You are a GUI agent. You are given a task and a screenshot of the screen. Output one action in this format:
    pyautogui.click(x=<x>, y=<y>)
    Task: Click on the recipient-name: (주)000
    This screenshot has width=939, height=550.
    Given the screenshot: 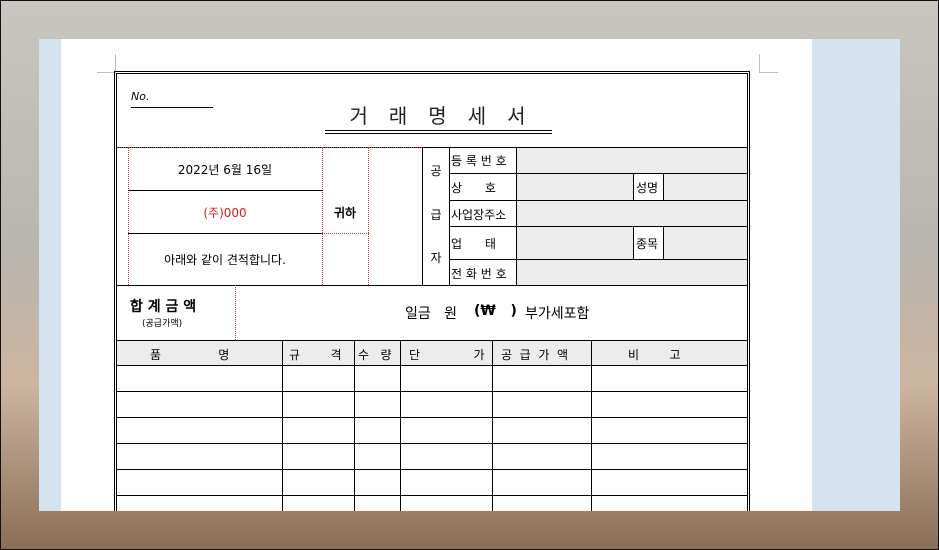 What is the action you would take?
    pyautogui.click(x=225, y=212)
    